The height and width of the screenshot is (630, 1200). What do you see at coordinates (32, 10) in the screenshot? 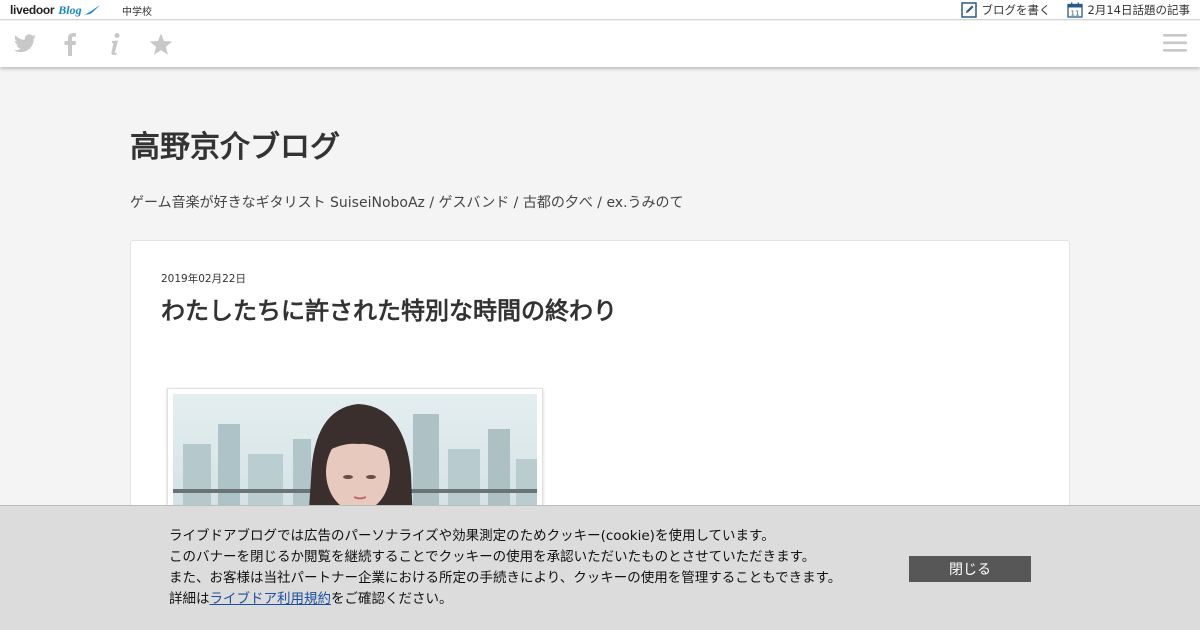
I see `logo-text: livedoor` at bounding box center [32, 10].